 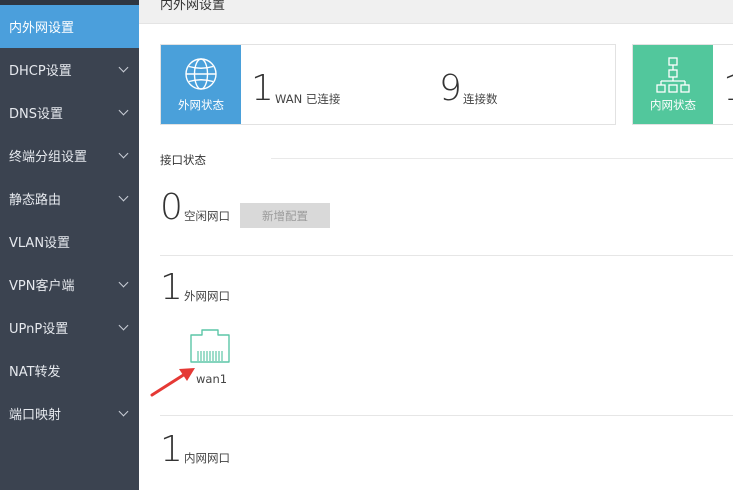 I want to click on sidebar-item-upnp: UPnP设置, so click(x=69, y=327).